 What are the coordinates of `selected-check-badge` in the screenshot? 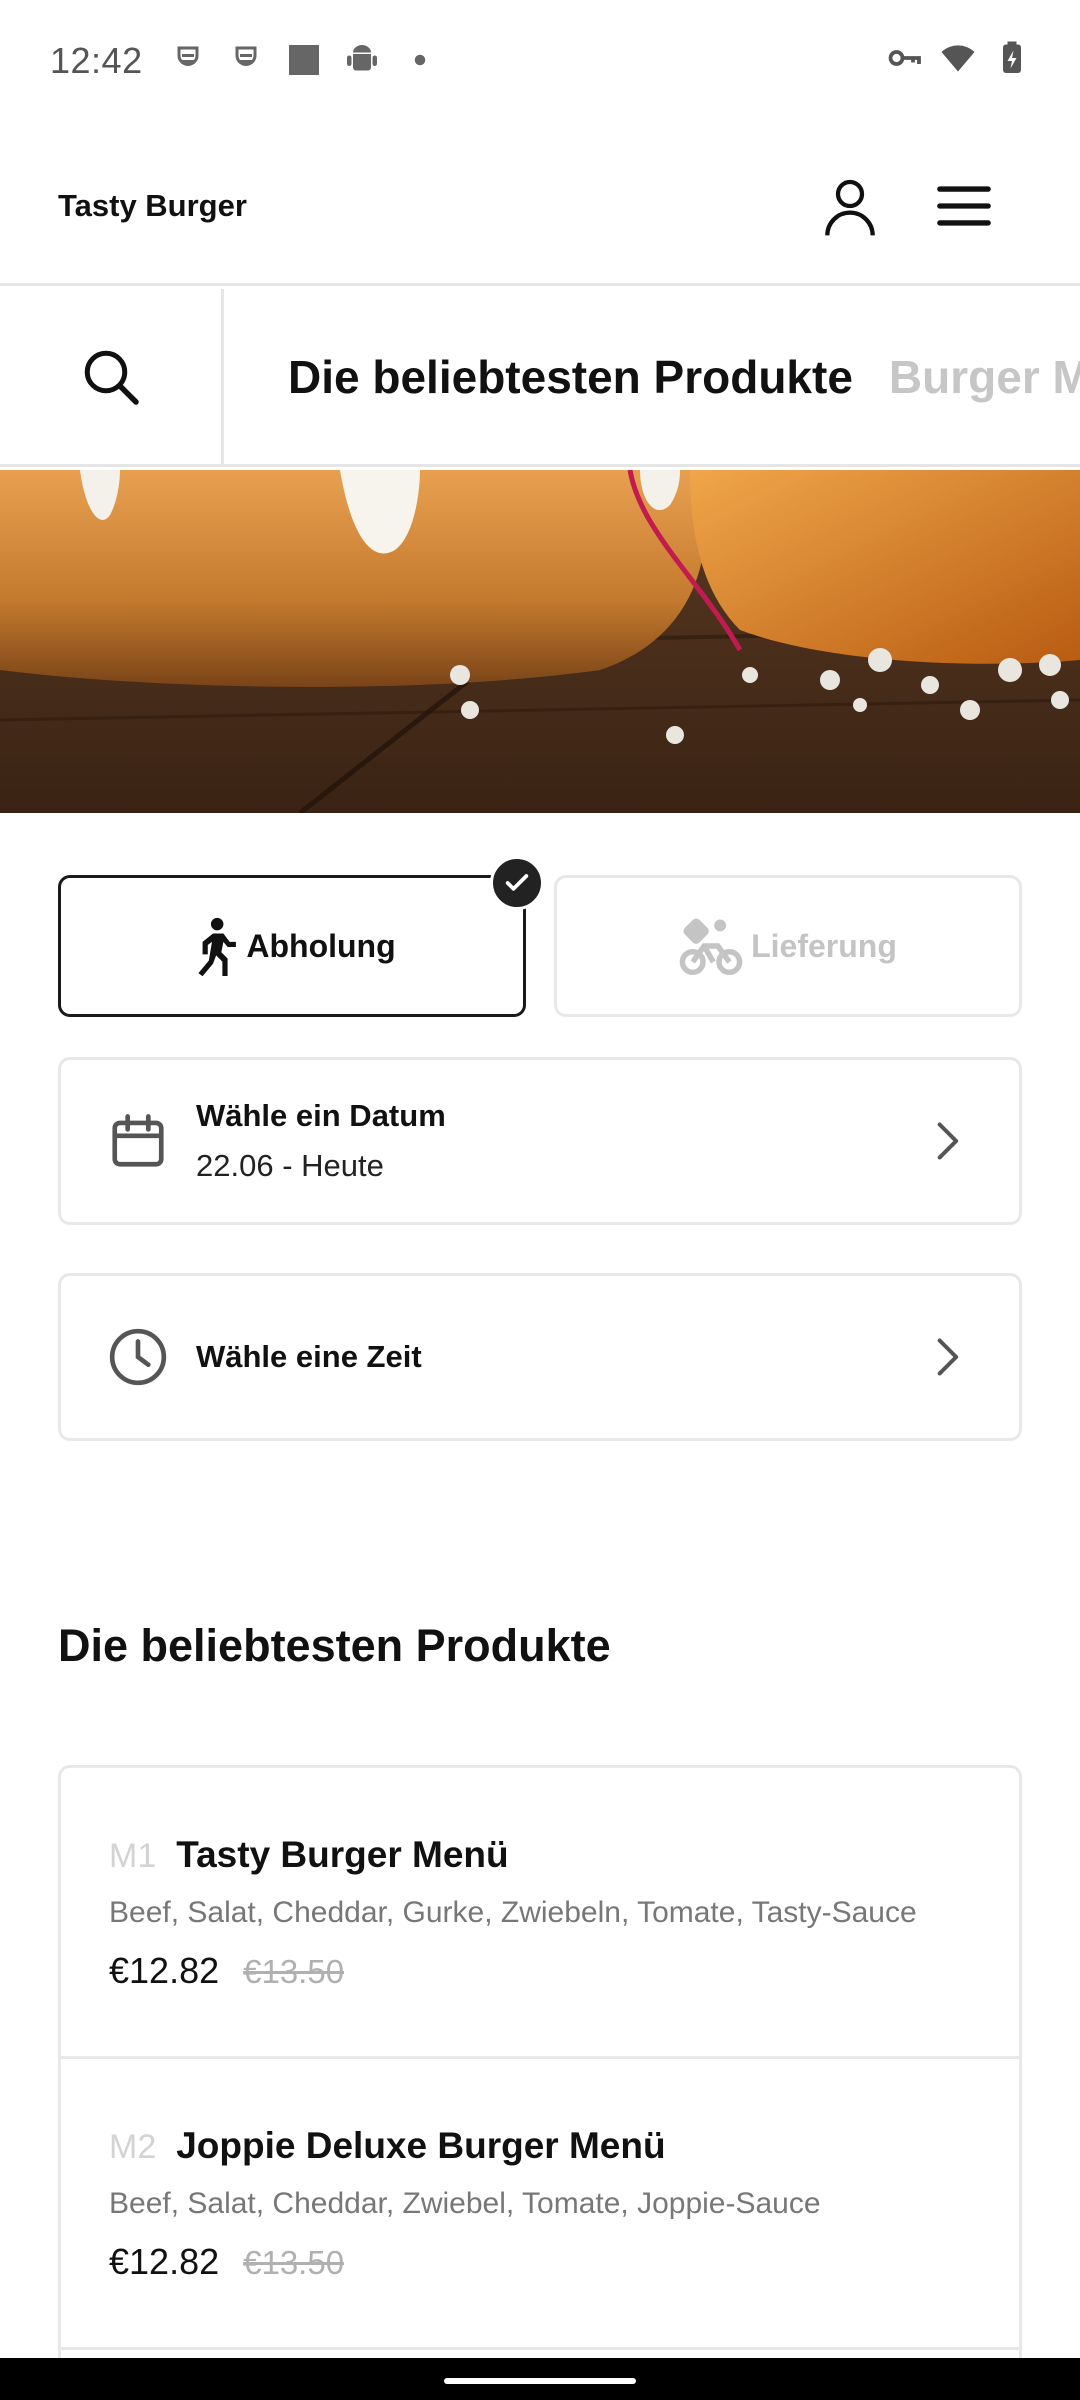 It's located at (517, 883).